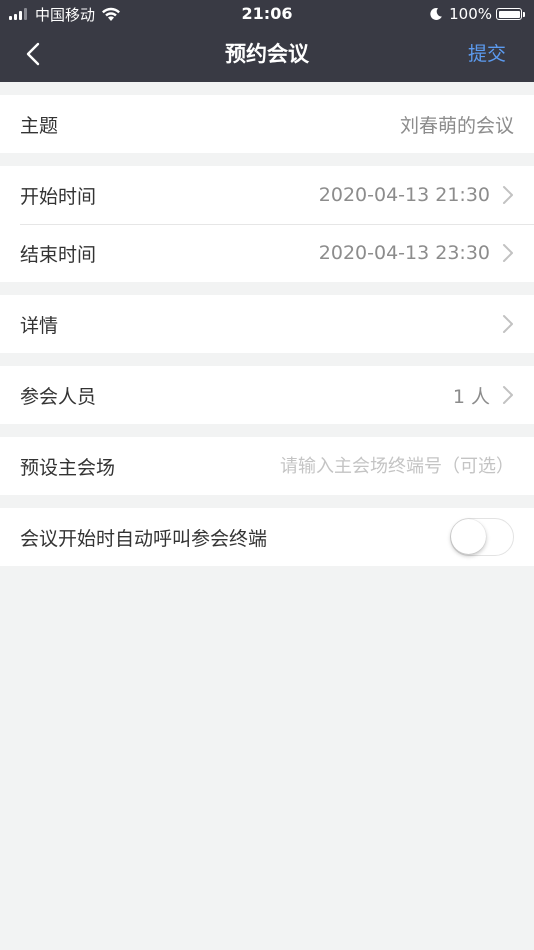 Image resolution: width=534 pixels, height=950 pixels. What do you see at coordinates (267, 54) in the screenshot?
I see `page-title: 预约会议` at bounding box center [267, 54].